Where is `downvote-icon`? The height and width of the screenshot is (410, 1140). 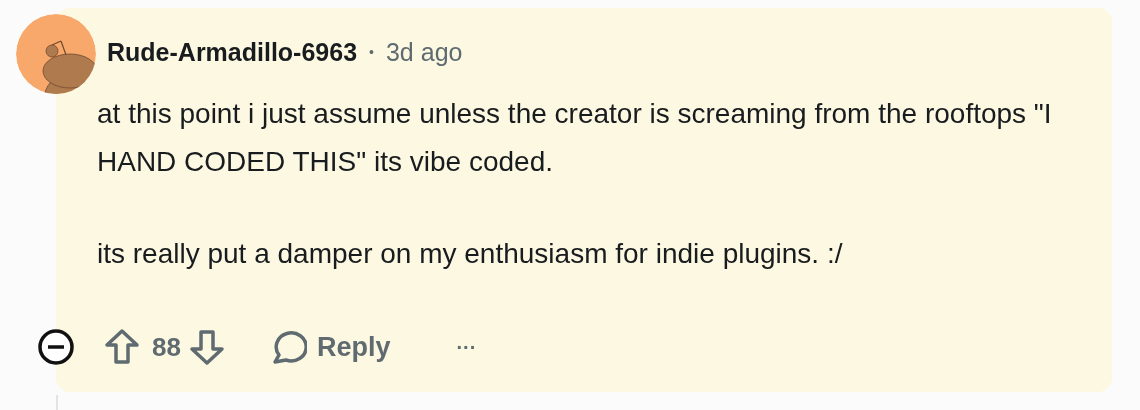
downvote-icon is located at coordinates (206, 347).